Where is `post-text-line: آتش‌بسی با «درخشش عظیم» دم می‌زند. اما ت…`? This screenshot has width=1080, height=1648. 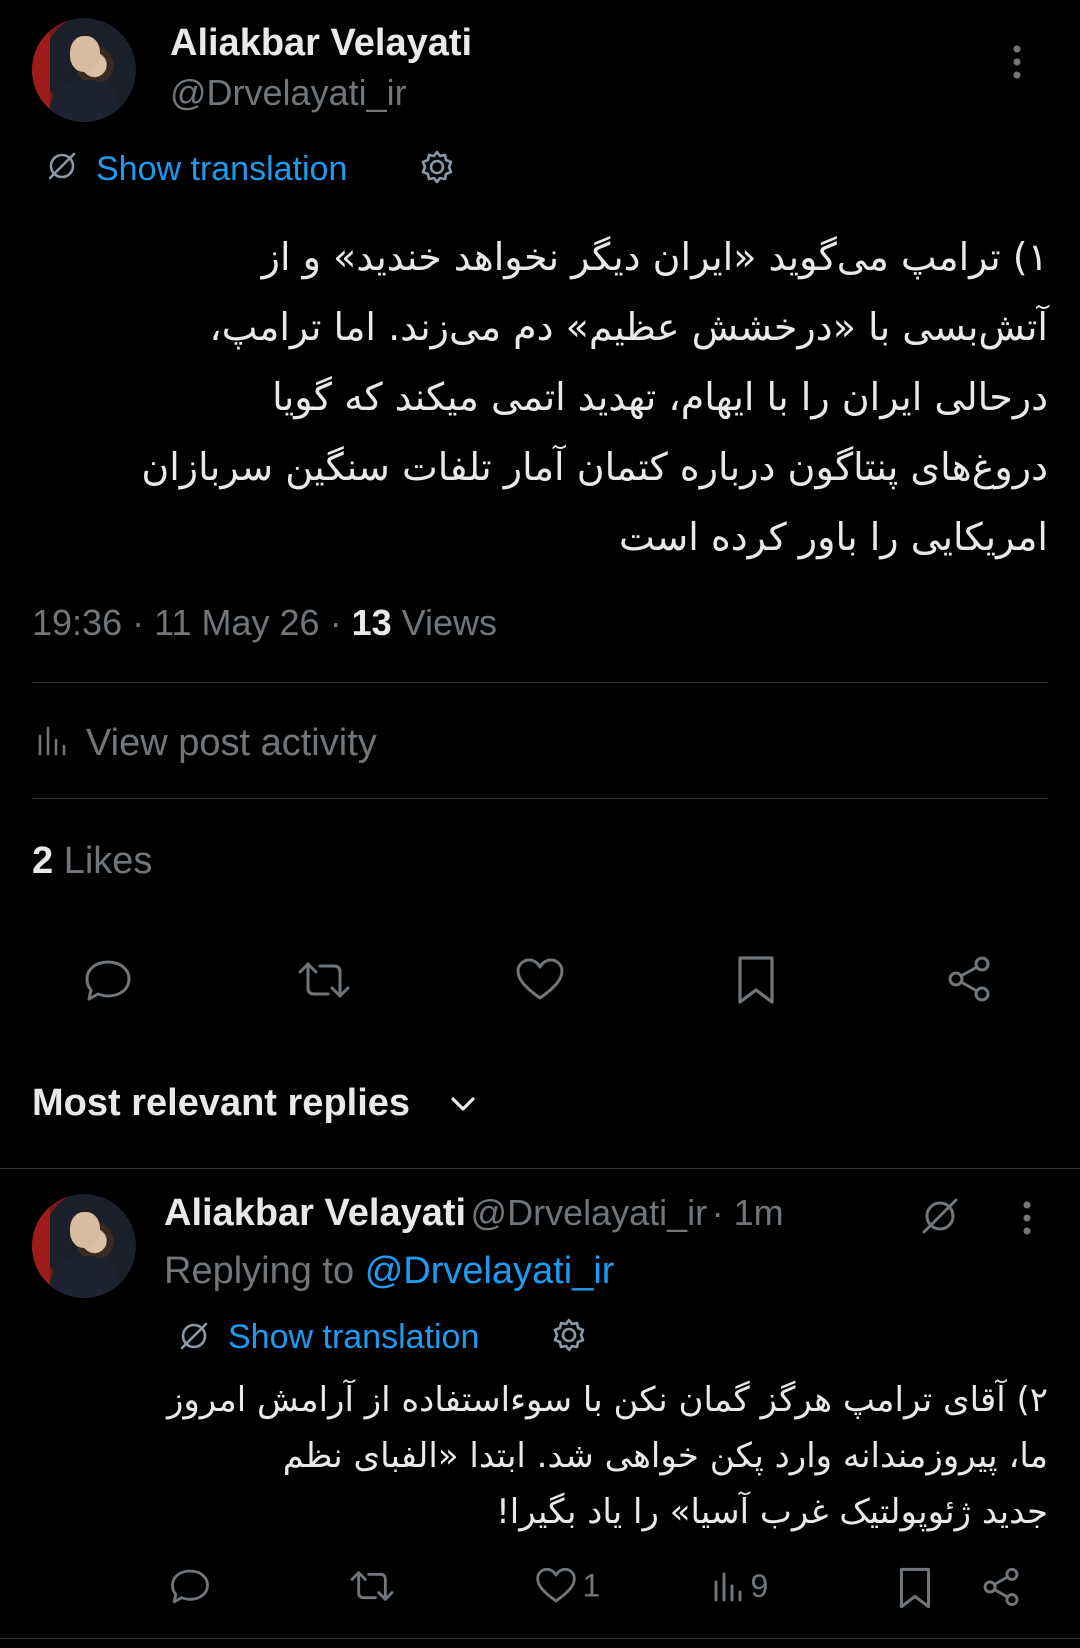 post-text-line: آتش‌بسی با «درخشش عظیم» دم می‌زند. اما ت… is located at coordinates (628, 327).